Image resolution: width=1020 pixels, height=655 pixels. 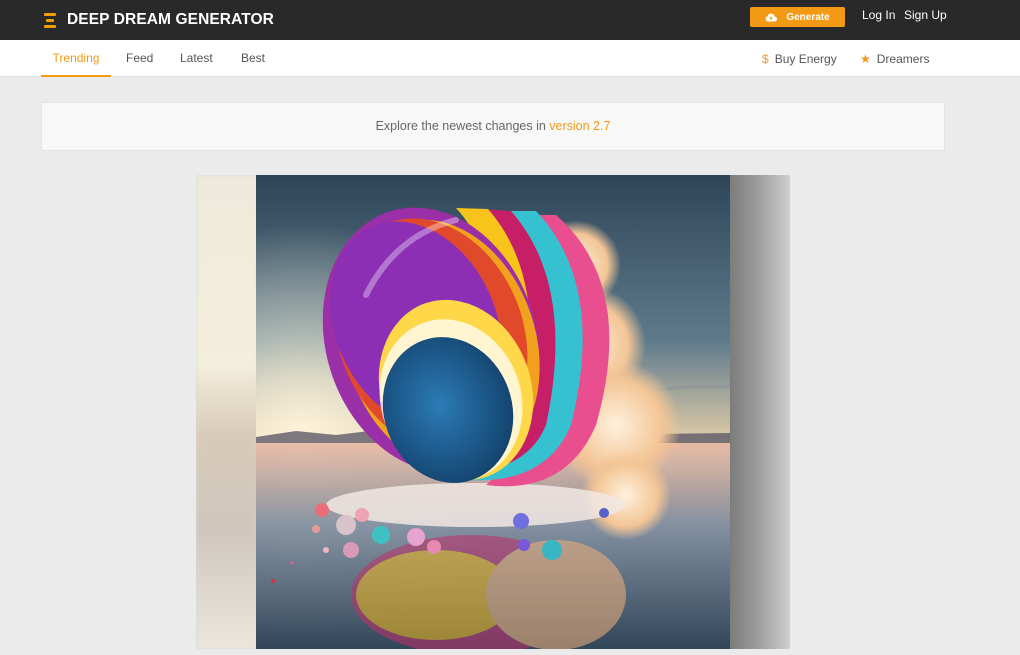 What do you see at coordinates (253, 58) in the screenshot?
I see `tab-best: Best` at bounding box center [253, 58].